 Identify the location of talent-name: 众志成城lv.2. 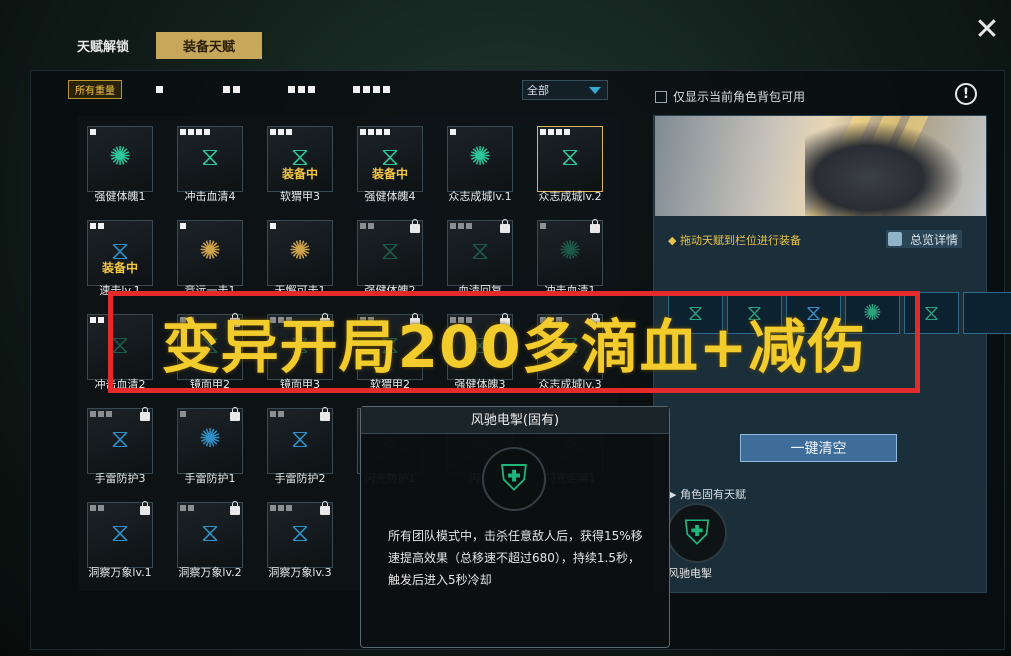
(570, 196).